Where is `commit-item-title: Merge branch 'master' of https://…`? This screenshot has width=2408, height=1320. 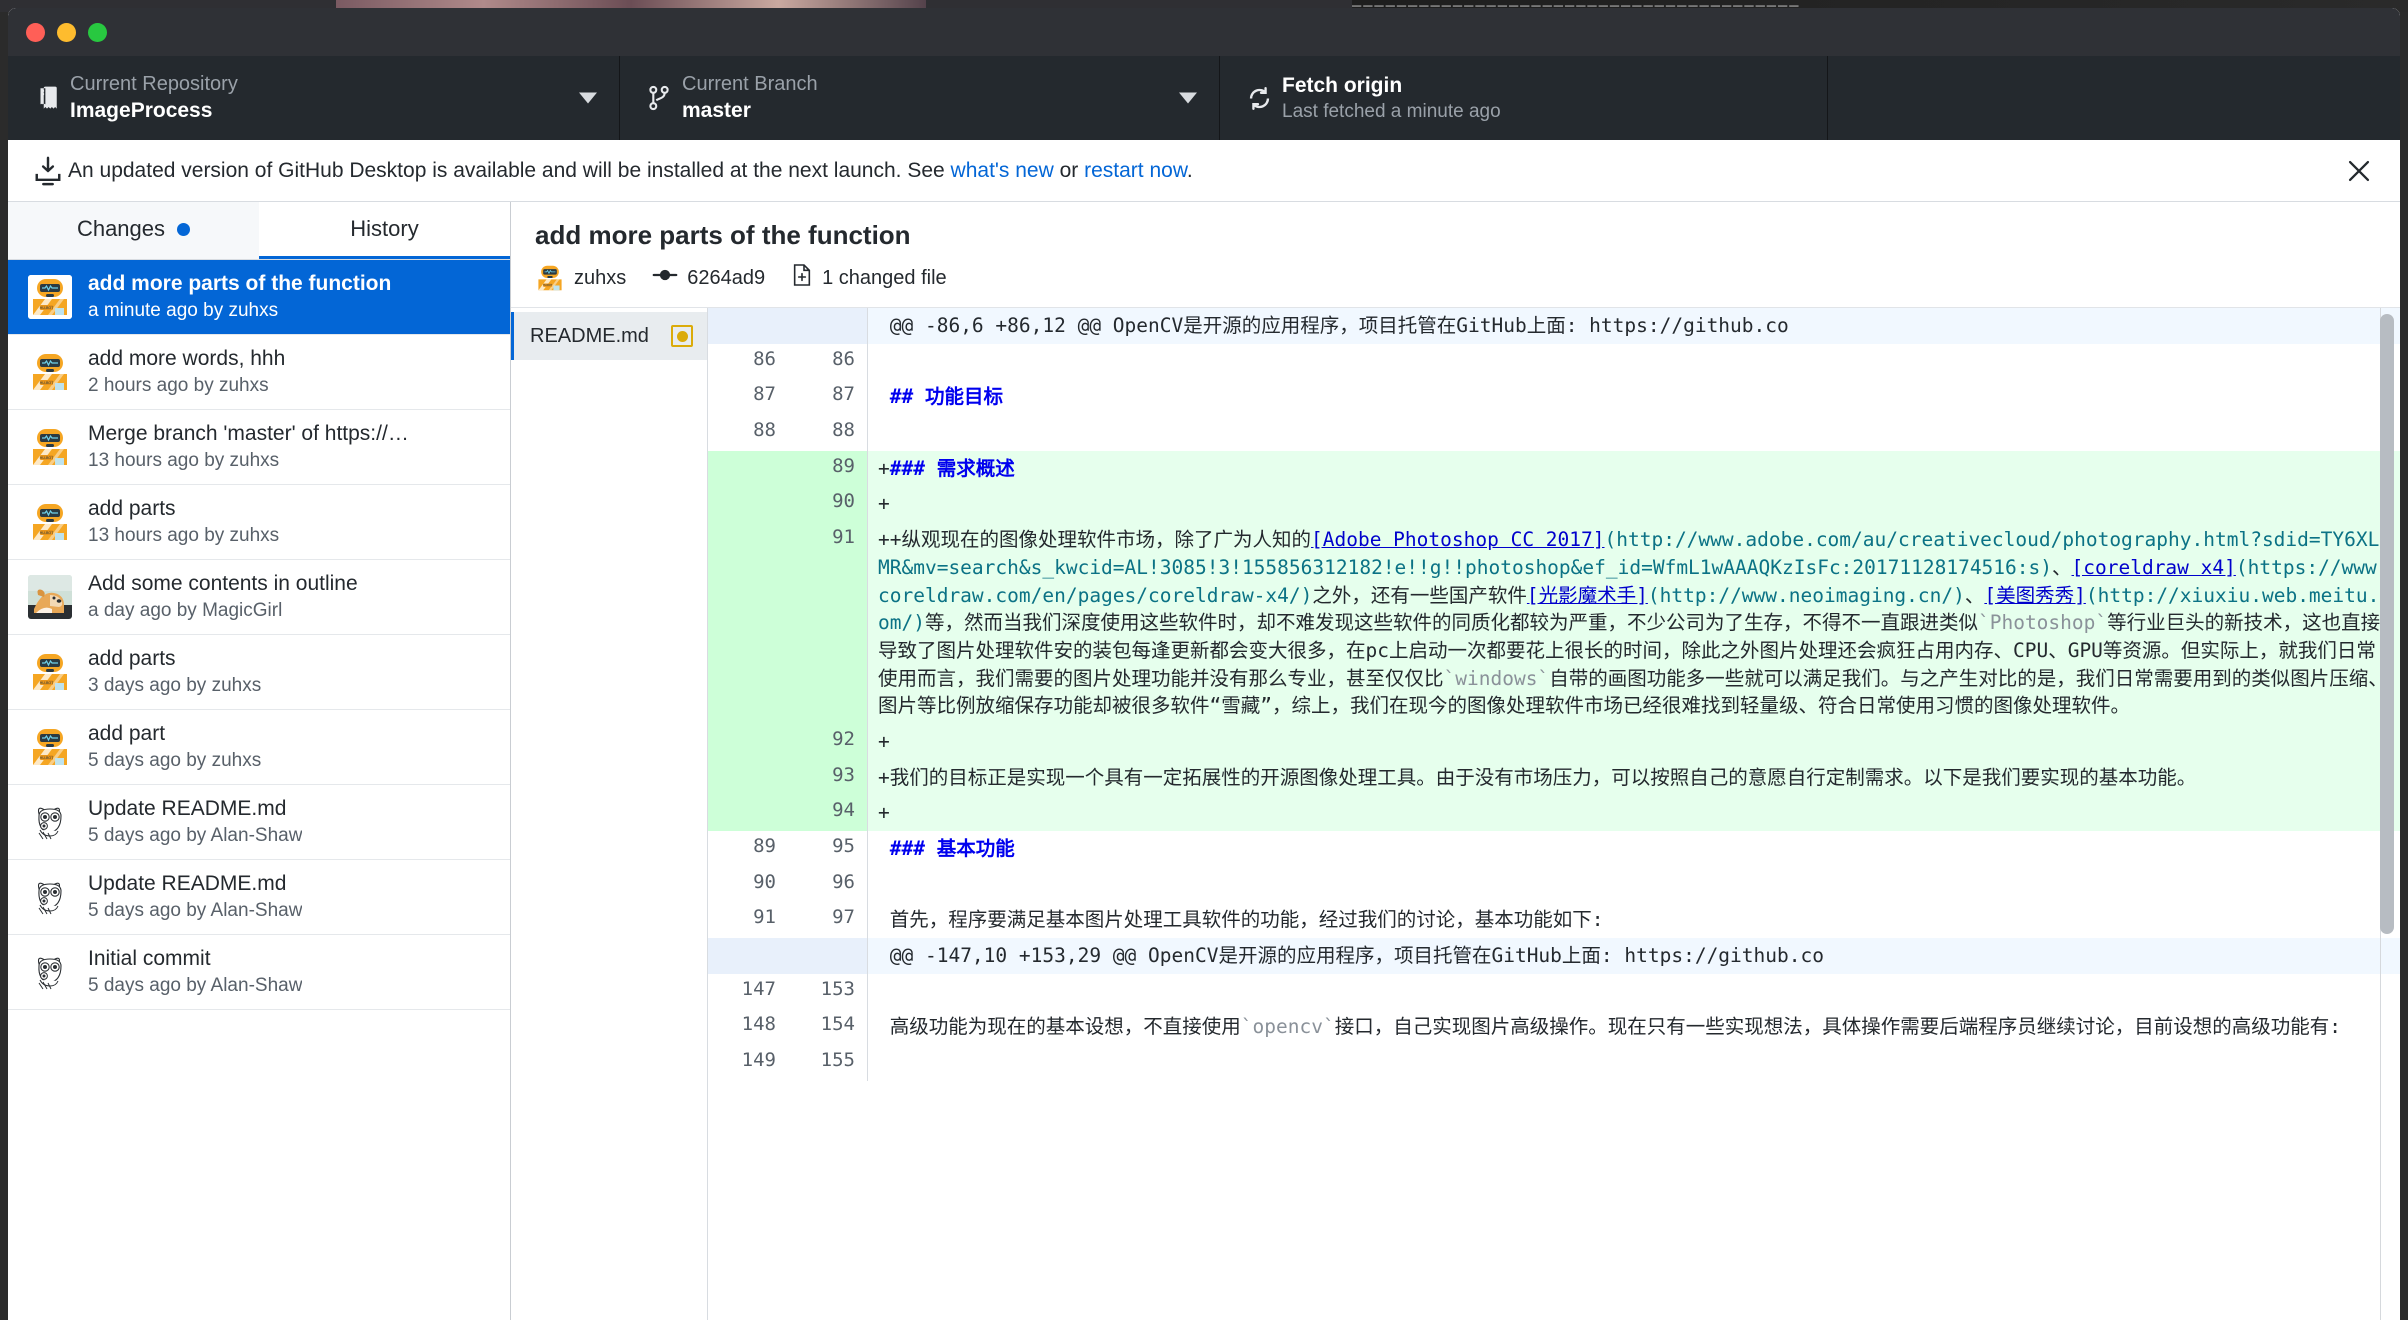 commit-item-title: Merge branch 'master' of https://… is located at coordinates (248, 433).